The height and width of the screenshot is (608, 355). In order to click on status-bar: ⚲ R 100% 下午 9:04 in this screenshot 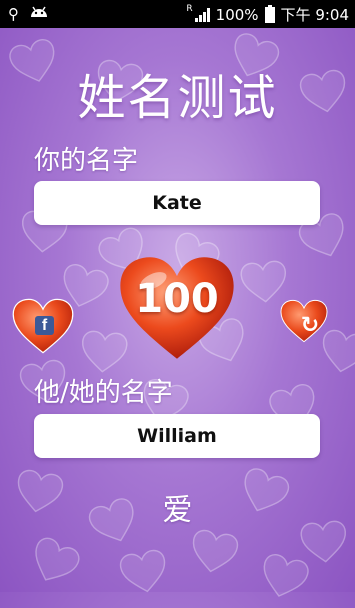, I will do `click(177, 14)`.